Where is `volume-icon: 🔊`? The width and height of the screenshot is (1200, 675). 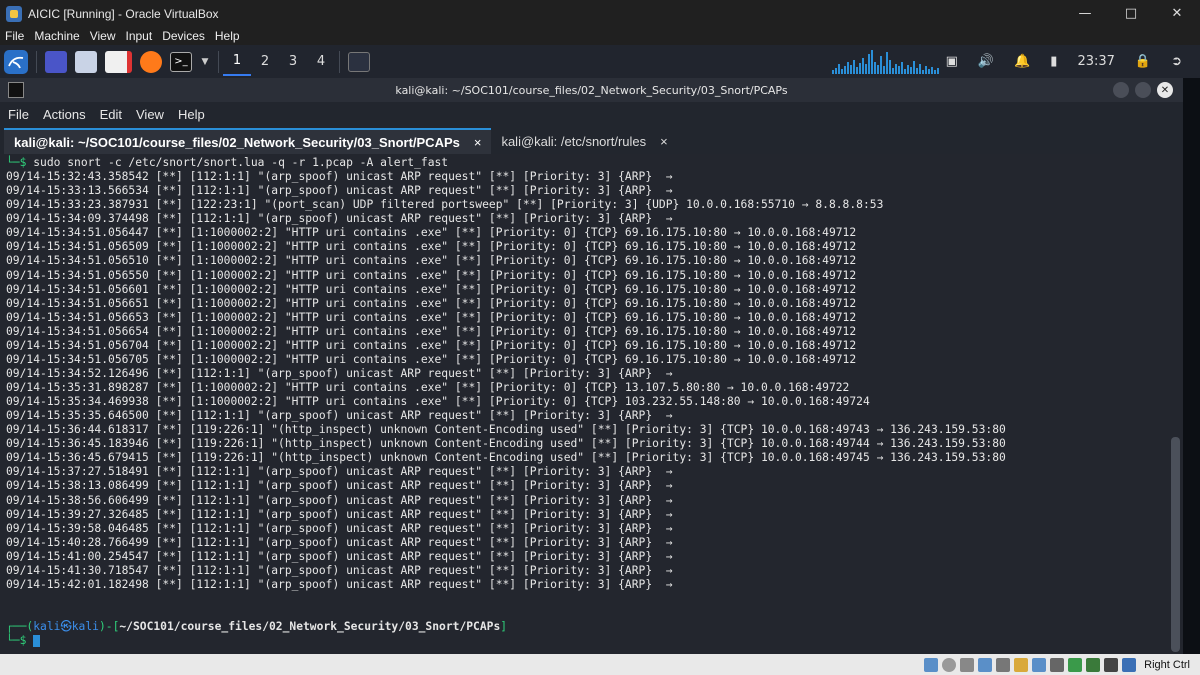 volume-icon: 🔊 is located at coordinates (986, 61).